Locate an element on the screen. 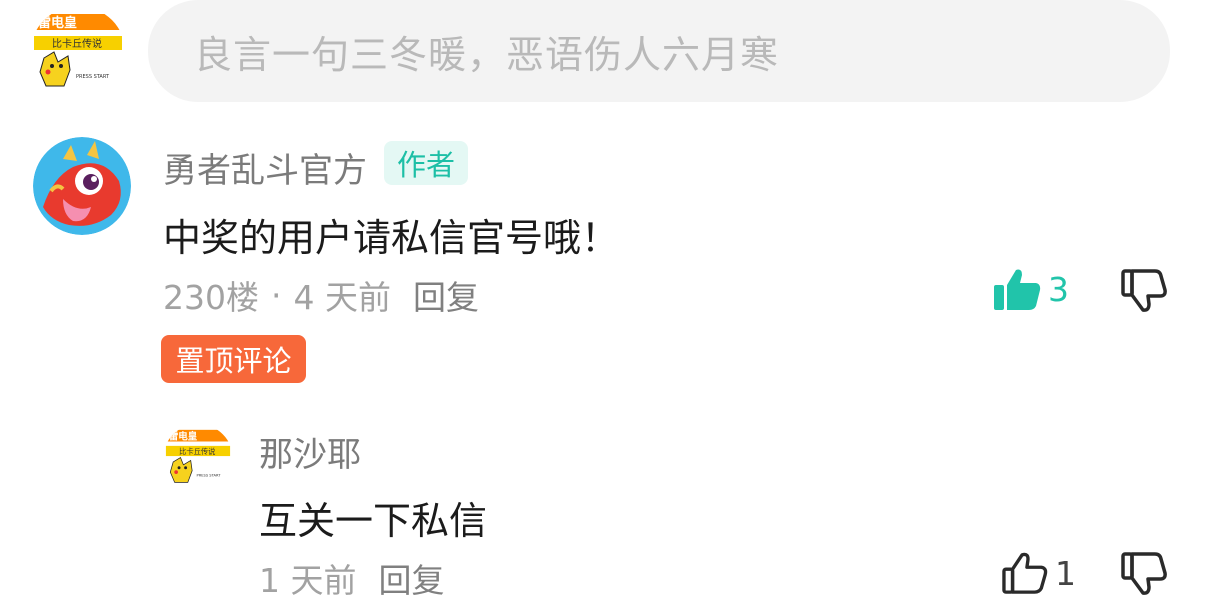 This screenshot has width=1220, height=615. reply-like-button: 1 is located at coordinates (1038, 573).